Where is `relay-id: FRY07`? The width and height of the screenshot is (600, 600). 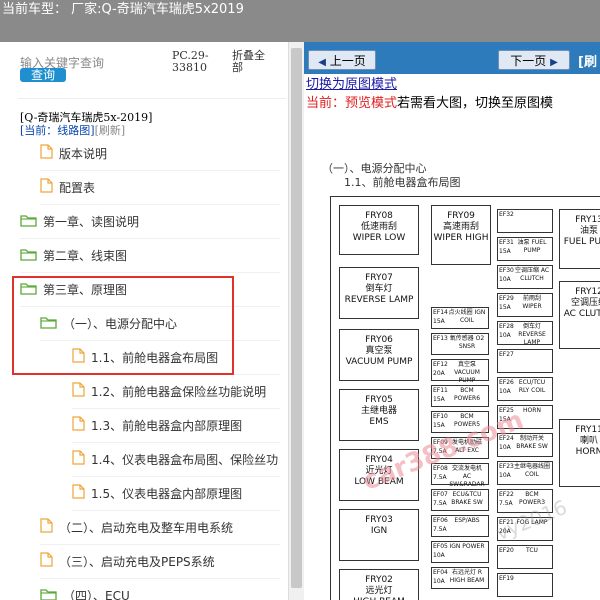
relay-id: FRY07 is located at coordinates (379, 278).